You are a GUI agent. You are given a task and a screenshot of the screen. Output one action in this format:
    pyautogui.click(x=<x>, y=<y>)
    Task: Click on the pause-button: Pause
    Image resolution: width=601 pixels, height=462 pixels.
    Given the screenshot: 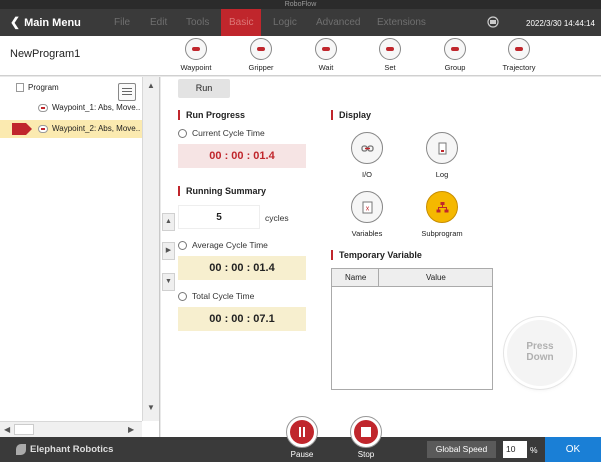 What is the action you would take?
    pyautogui.click(x=302, y=437)
    